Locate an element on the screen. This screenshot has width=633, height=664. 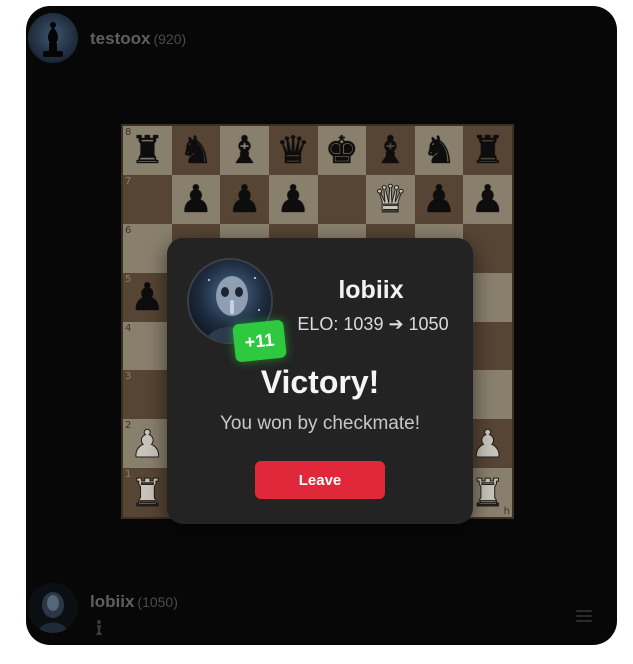
board-square-b7: ♟ is located at coordinates (196, 199).